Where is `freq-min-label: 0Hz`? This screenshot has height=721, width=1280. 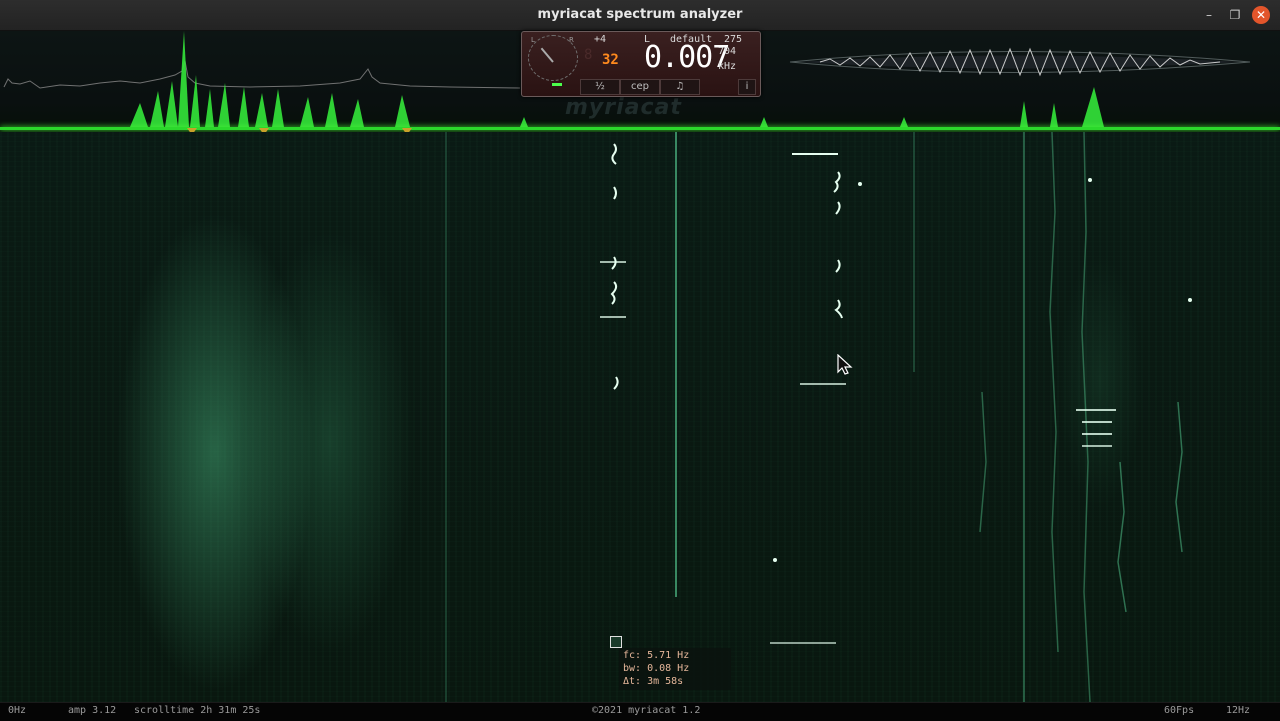 freq-min-label: 0Hz is located at coordinates (17, 710).